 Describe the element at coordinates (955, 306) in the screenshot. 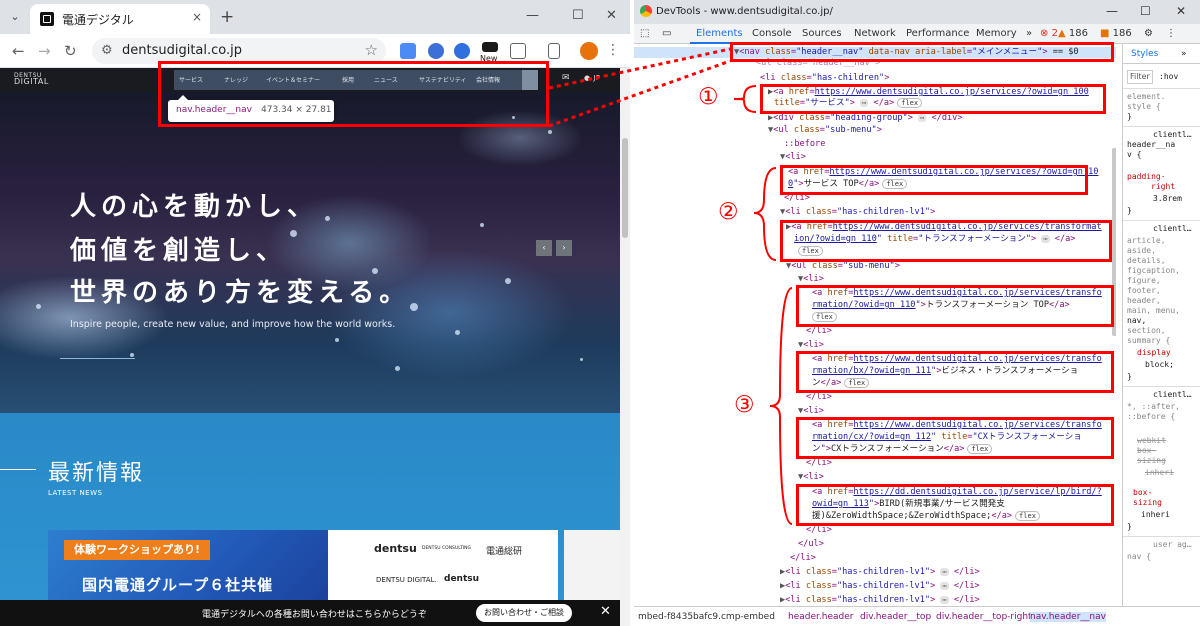

I see `highlight-box-3a` at that location.